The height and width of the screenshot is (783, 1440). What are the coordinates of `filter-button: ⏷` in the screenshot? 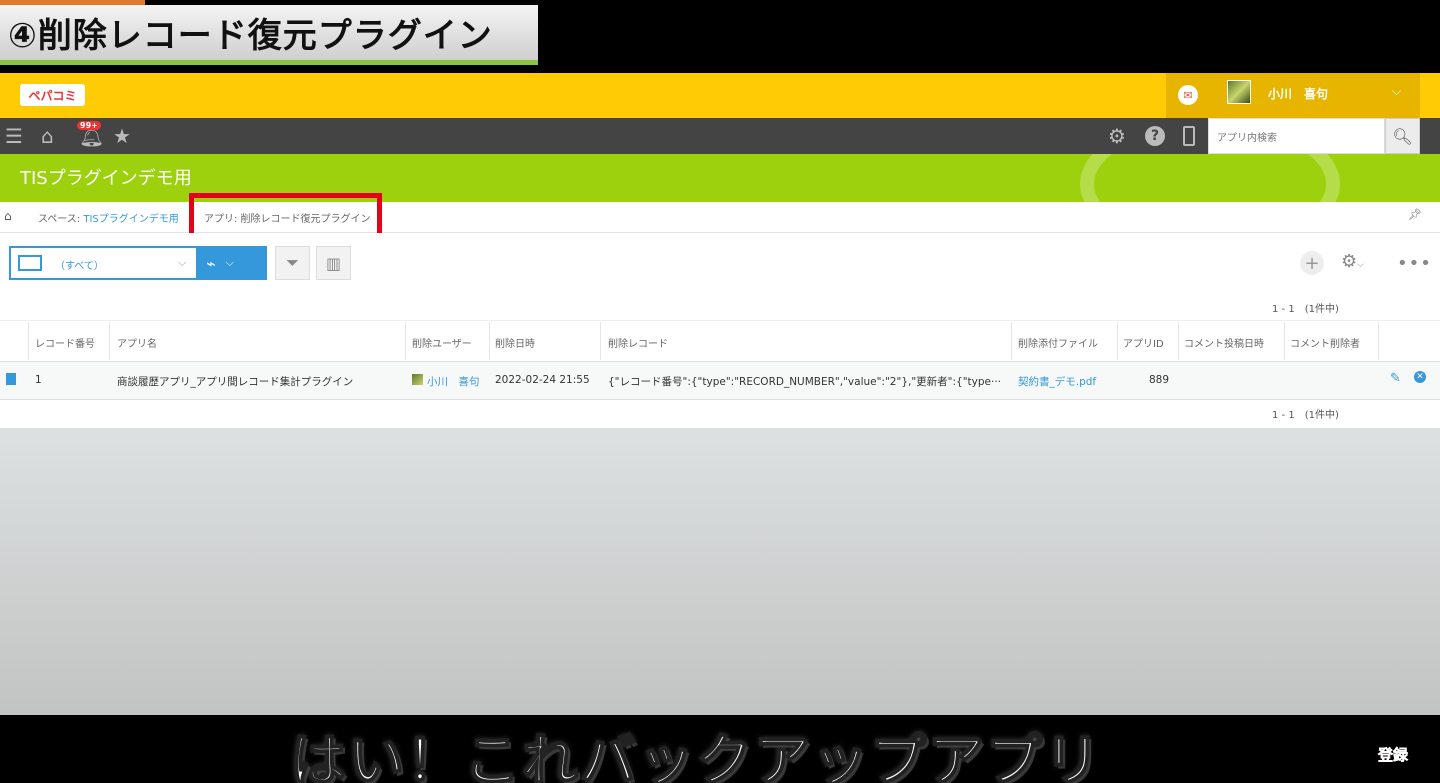 It's located at (292, 263).